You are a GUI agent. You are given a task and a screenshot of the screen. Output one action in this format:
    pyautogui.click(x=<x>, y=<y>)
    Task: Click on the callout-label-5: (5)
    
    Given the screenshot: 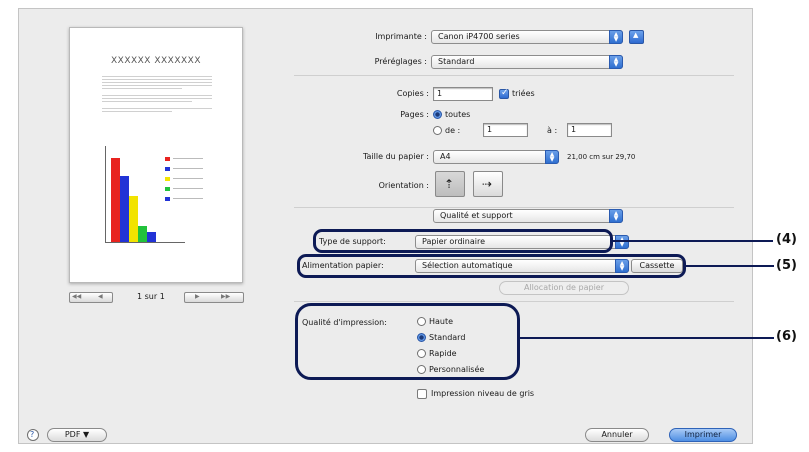 What is the action you would take?
    pyautogui.click(x=786, y=265)
    